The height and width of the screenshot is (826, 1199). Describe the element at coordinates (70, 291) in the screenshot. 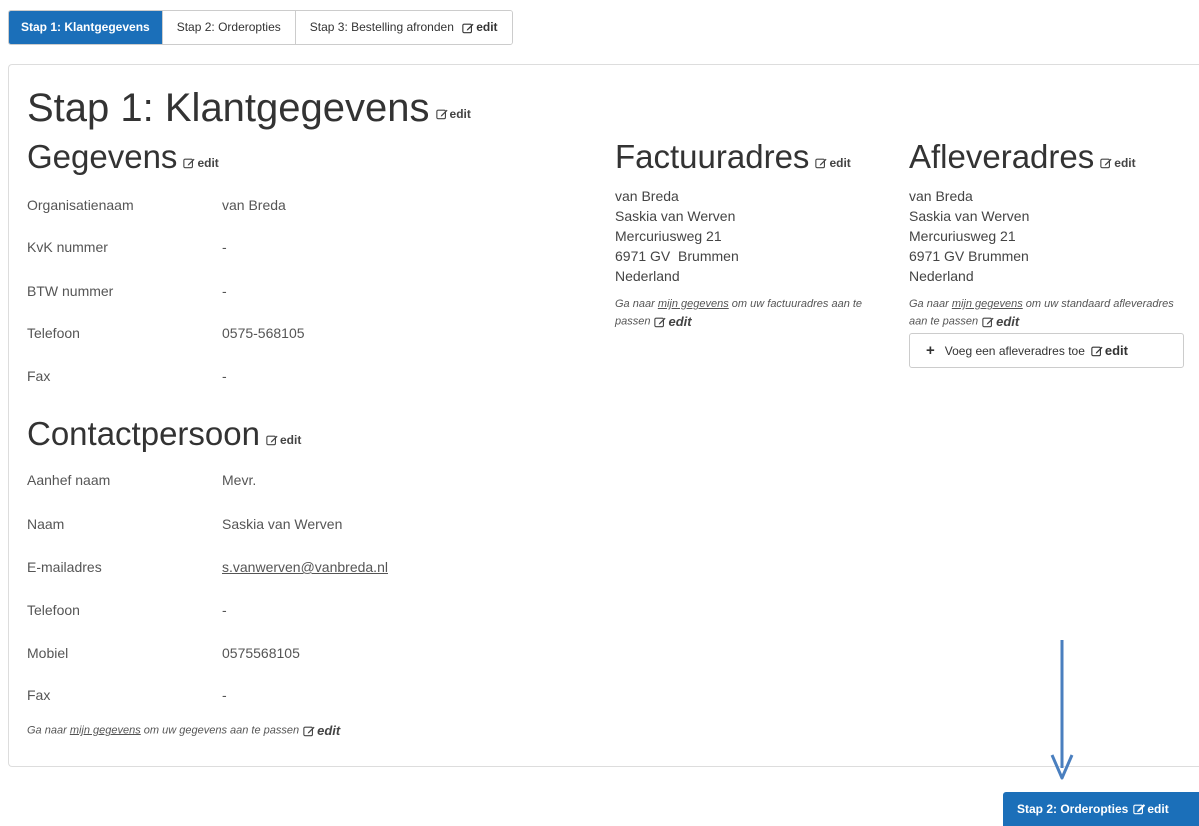

I see `row-label: BTW nummer` at that location.